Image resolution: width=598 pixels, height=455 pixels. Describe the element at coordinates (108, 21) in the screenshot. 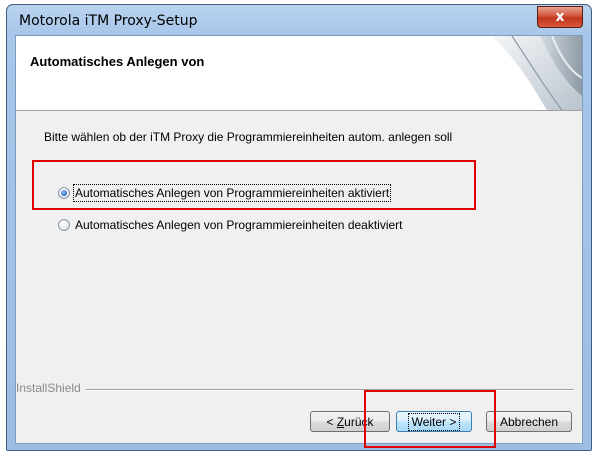

I see `window-title: Motorola iTM Proxy-Setup` at that location.